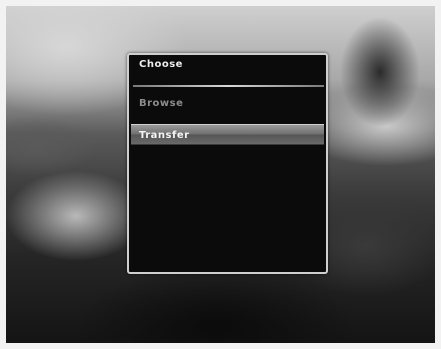 The width and height of the screenshot is (441, 349). Describe the element at coordinates (380, 72) in the screenshot. I see `background-tree` at that location.